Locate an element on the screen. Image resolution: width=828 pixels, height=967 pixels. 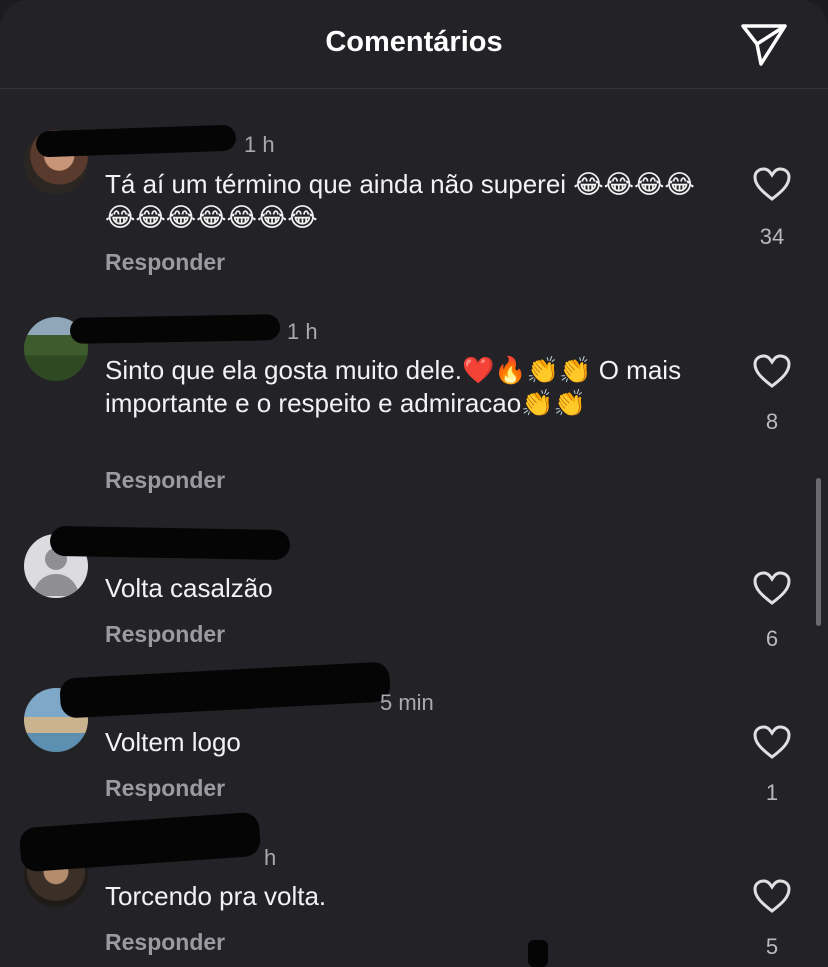
comment-meta: 5 min is located at coordinates (407, 703).